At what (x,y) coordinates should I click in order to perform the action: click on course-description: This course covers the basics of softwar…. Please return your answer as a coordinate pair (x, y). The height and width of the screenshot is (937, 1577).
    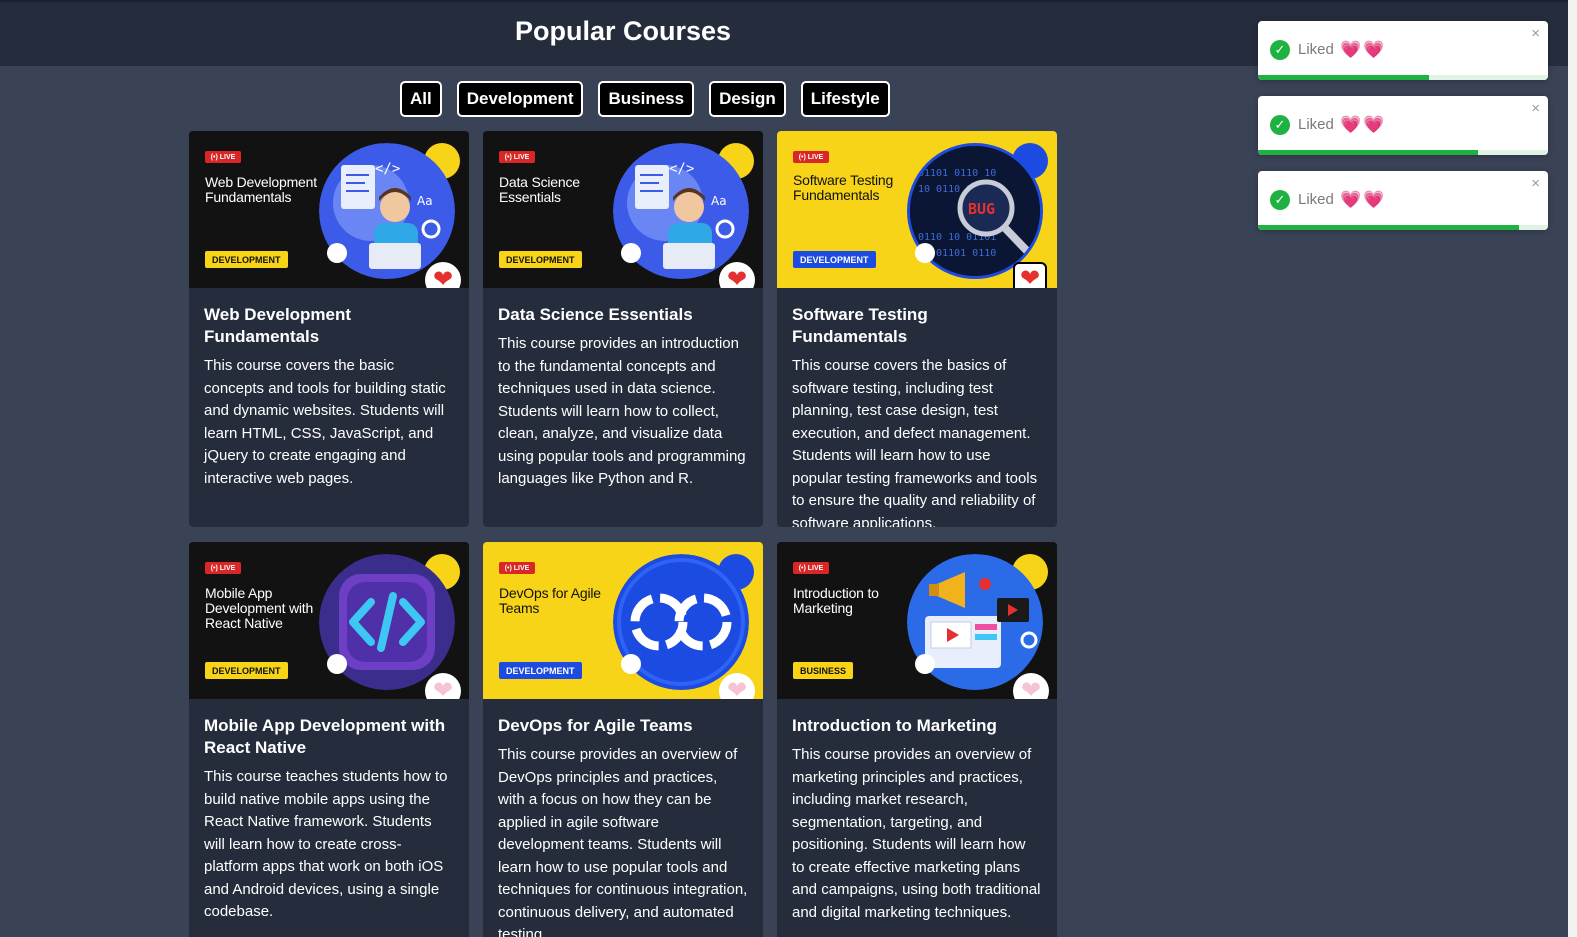
    Looking at the image, I should click on (915, 442).